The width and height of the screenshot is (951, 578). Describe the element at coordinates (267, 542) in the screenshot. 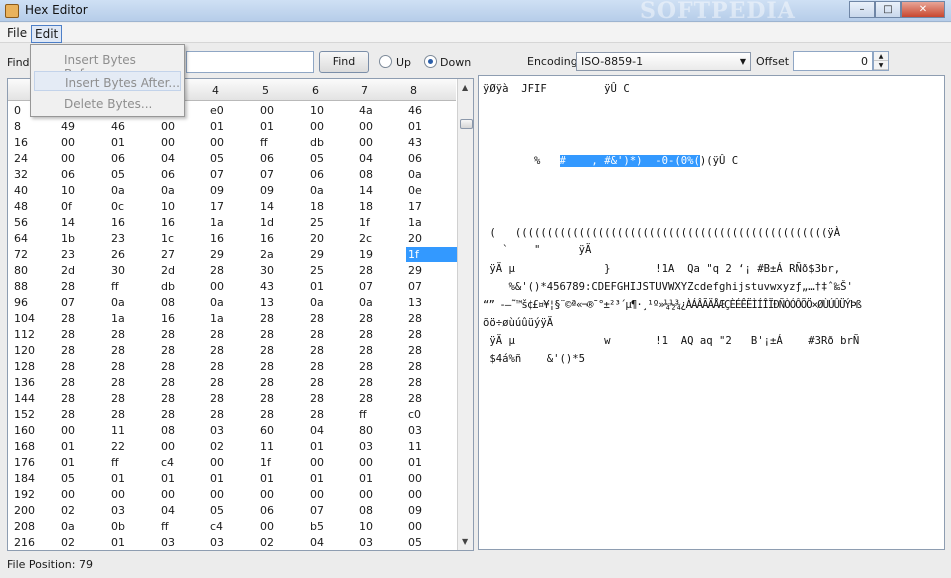

I see `hex-byte-cell: 02` at that location.